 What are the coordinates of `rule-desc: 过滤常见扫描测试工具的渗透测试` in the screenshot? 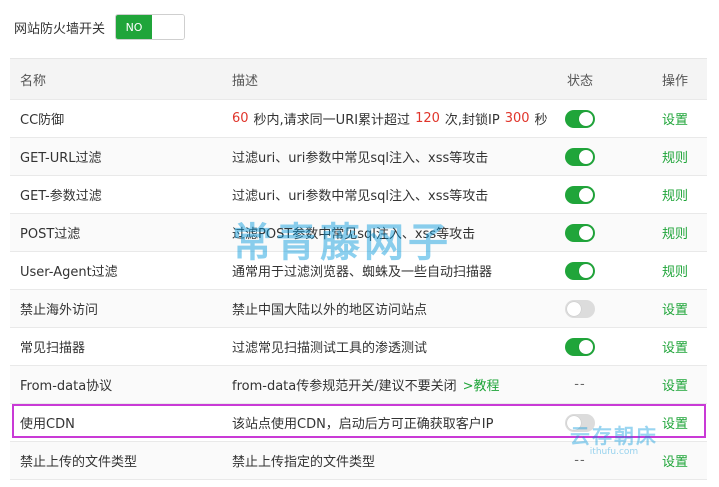 It's located at (330, 348).